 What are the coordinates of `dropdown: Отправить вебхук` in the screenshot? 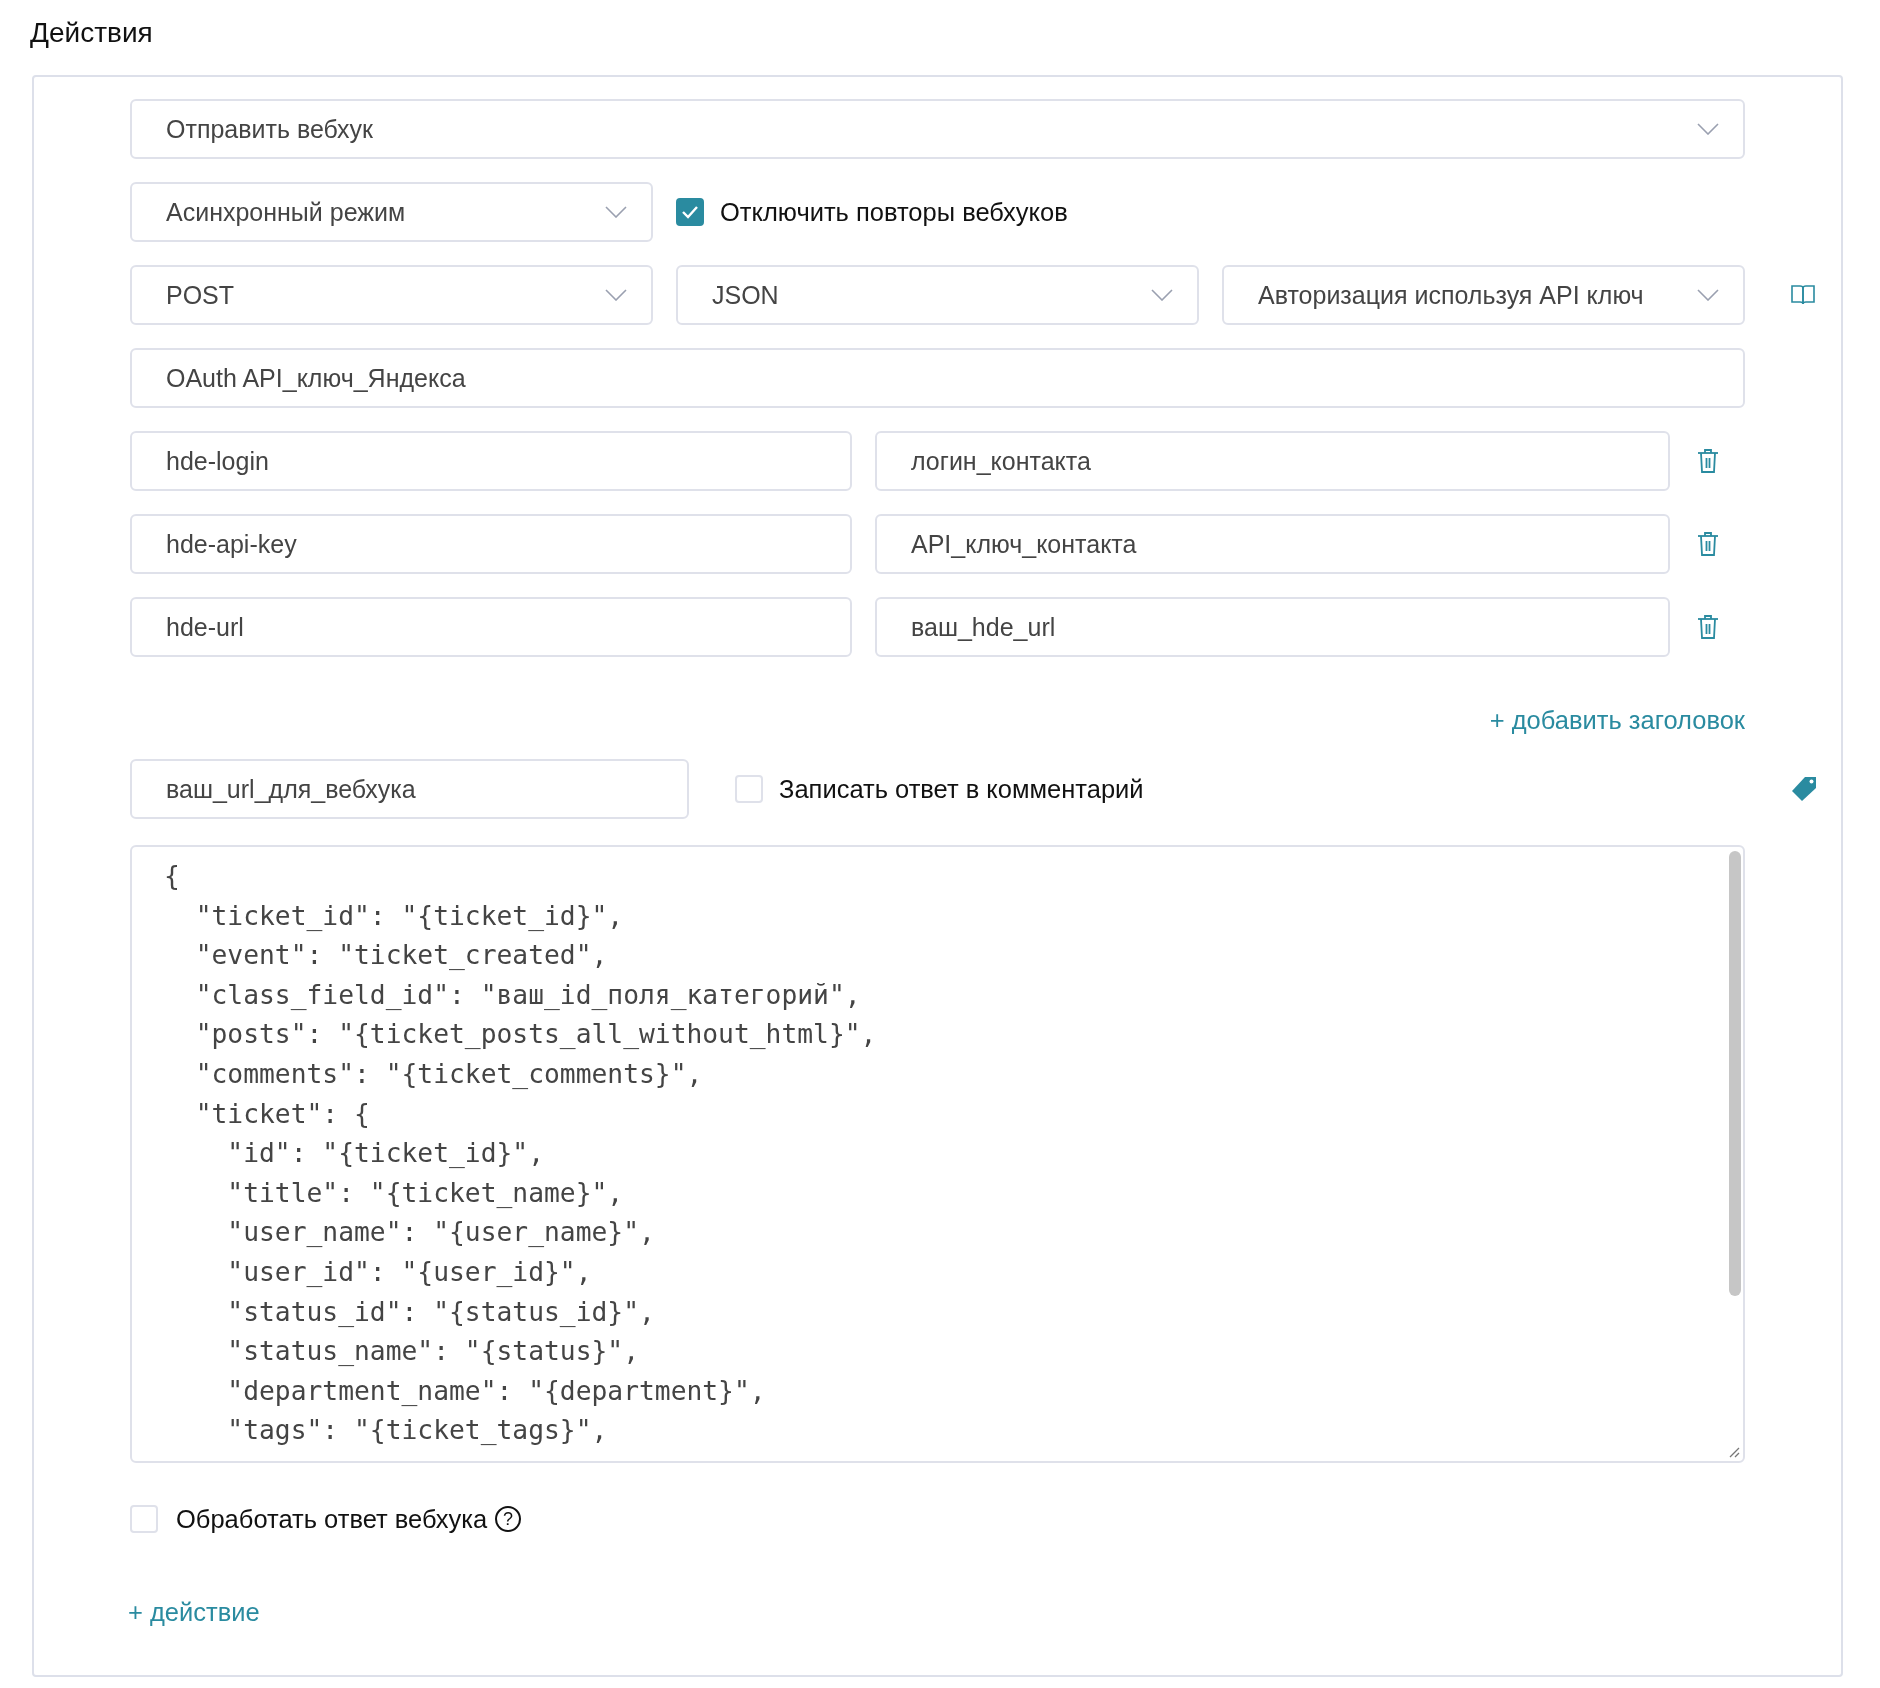 It's located at (937, 129).